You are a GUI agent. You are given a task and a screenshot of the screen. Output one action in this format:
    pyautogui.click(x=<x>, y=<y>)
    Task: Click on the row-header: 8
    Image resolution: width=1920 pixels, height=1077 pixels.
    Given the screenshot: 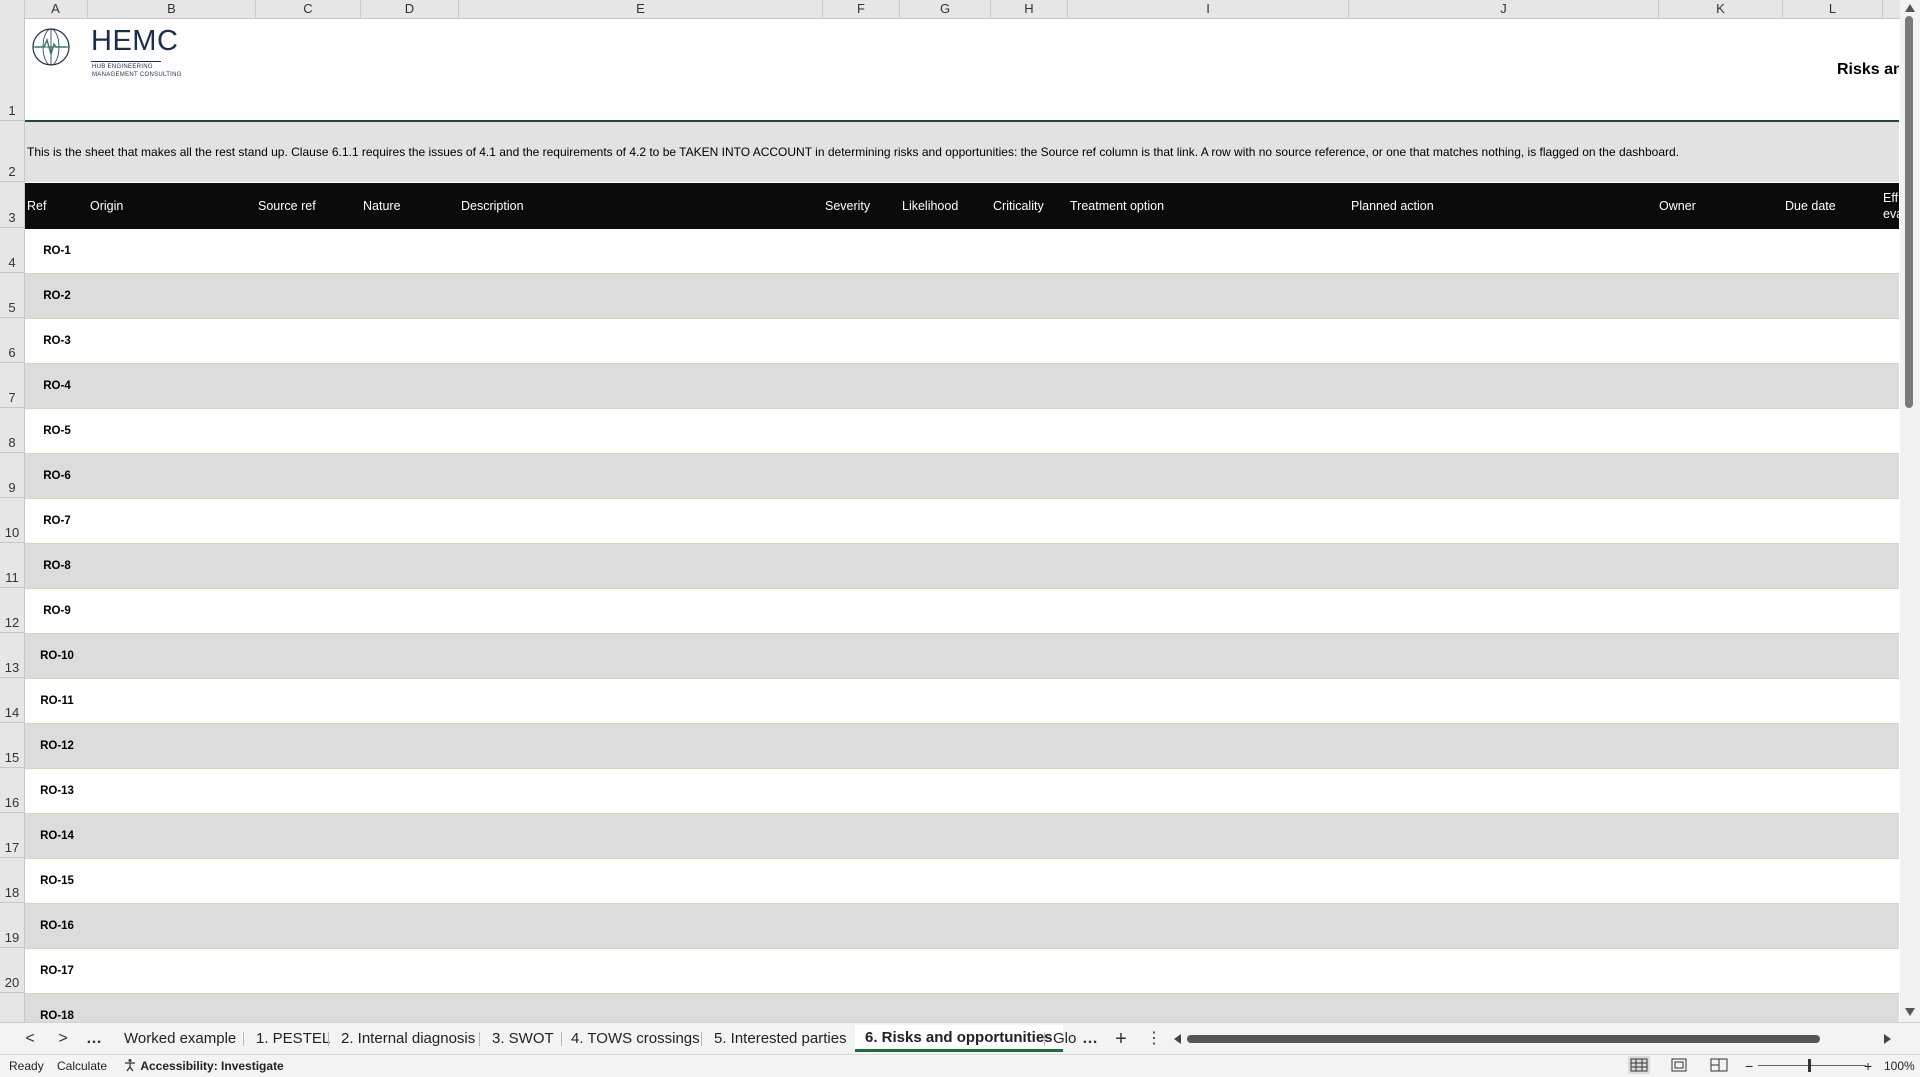 What is the action you would take?
    pyautogui.click(x=12, y=430)
    